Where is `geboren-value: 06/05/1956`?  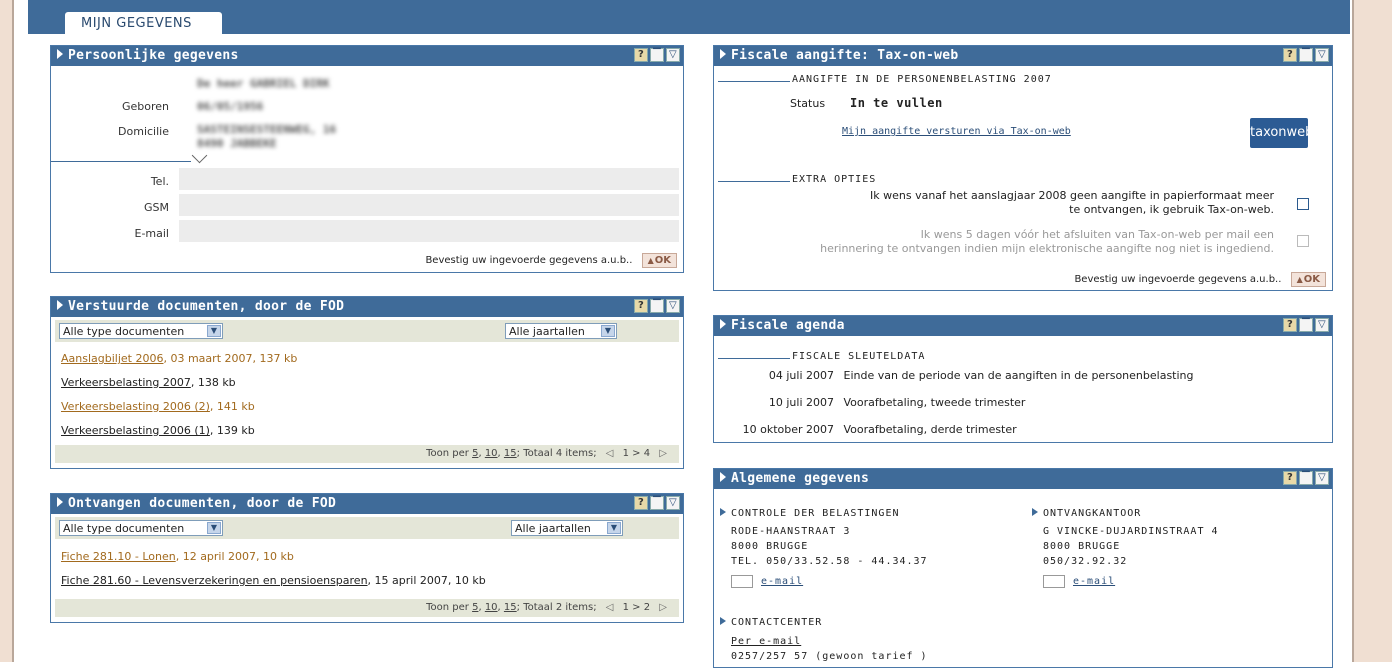 geboren-value: 06/05/1956 is located at coordinates (230, 106).